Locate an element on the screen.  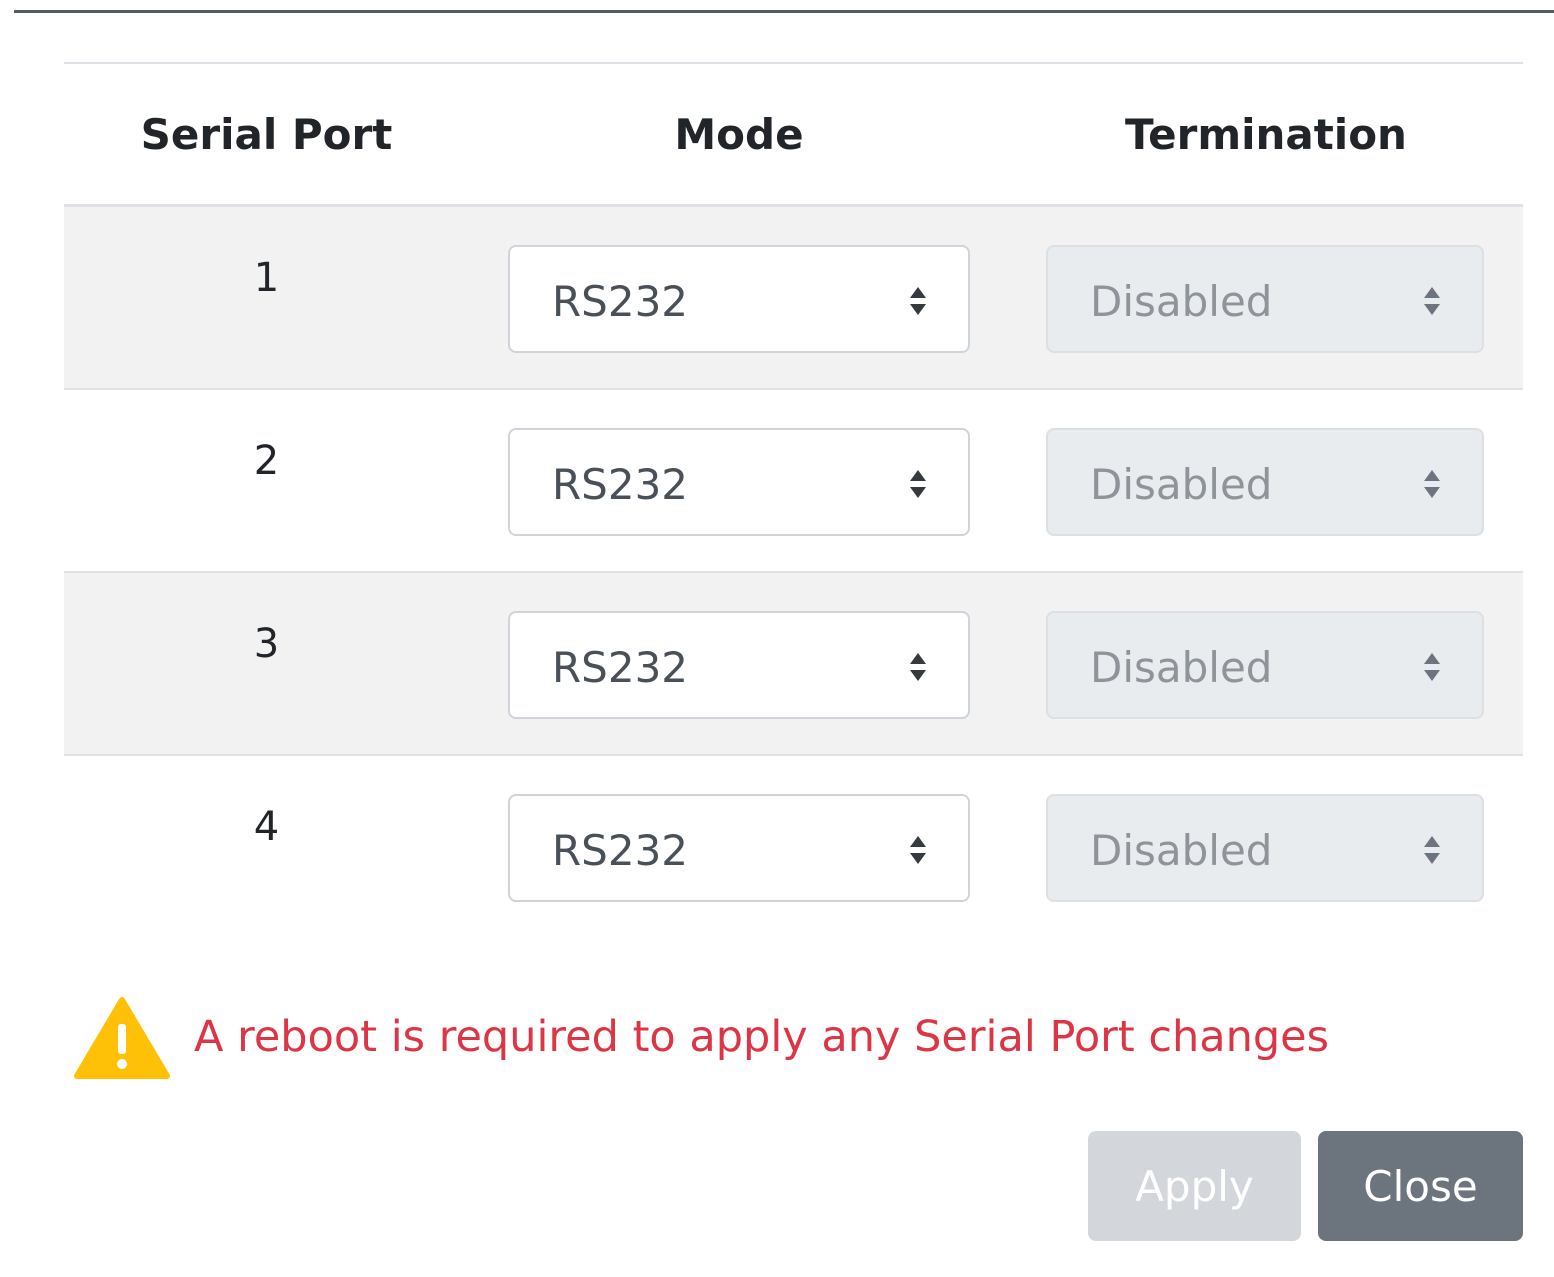
table-row: 4 RS232 Disabled is located at coordinates (793, 845).